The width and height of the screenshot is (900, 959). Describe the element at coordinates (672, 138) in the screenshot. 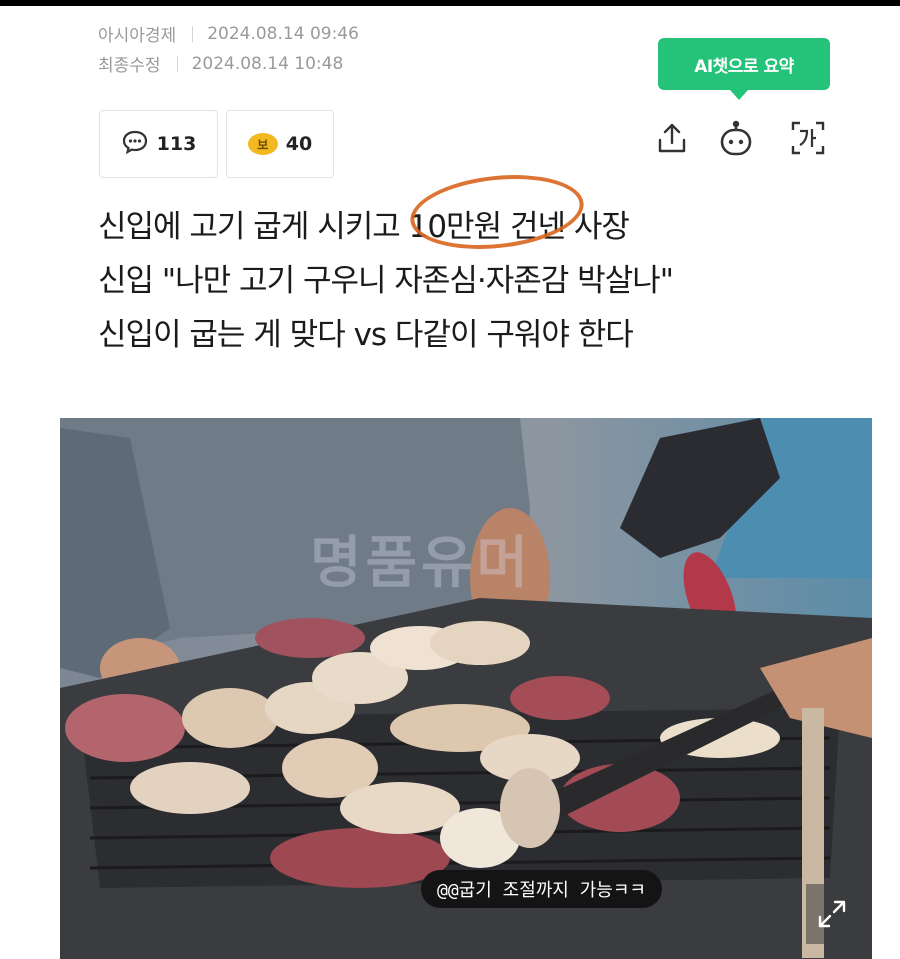

I see `share-icon` at that location.